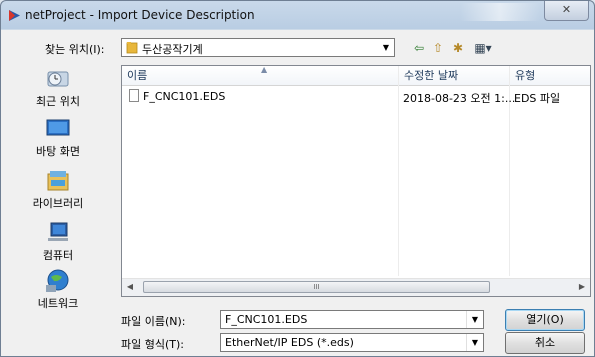 This screenshot has width=595, height=357. I want to click on file-name: F_CNC101.EDS, so click(184, 96).